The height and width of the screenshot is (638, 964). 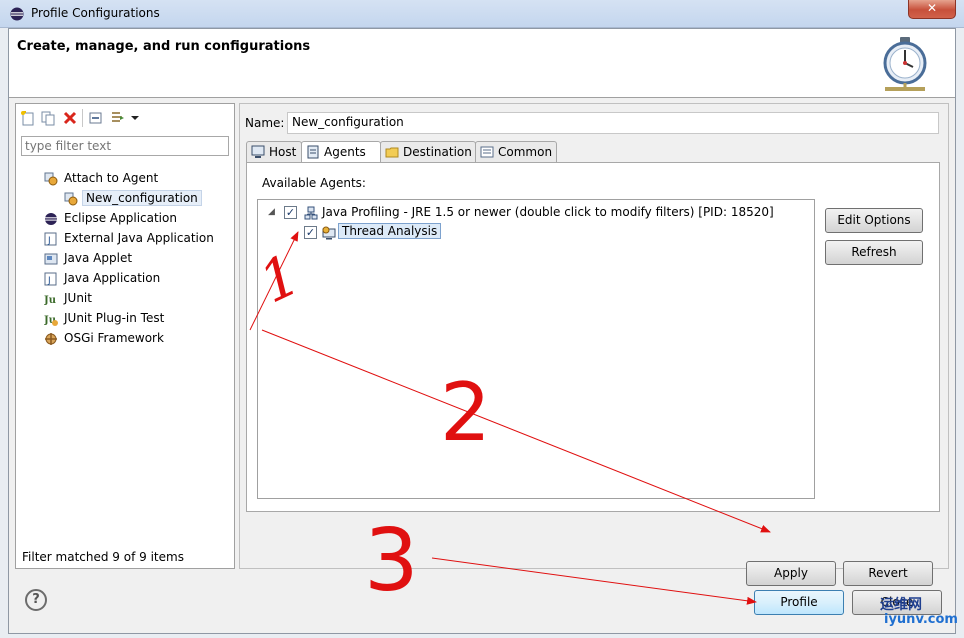 I want to click on tab-destination: Destination, so click(x=428, y=151).